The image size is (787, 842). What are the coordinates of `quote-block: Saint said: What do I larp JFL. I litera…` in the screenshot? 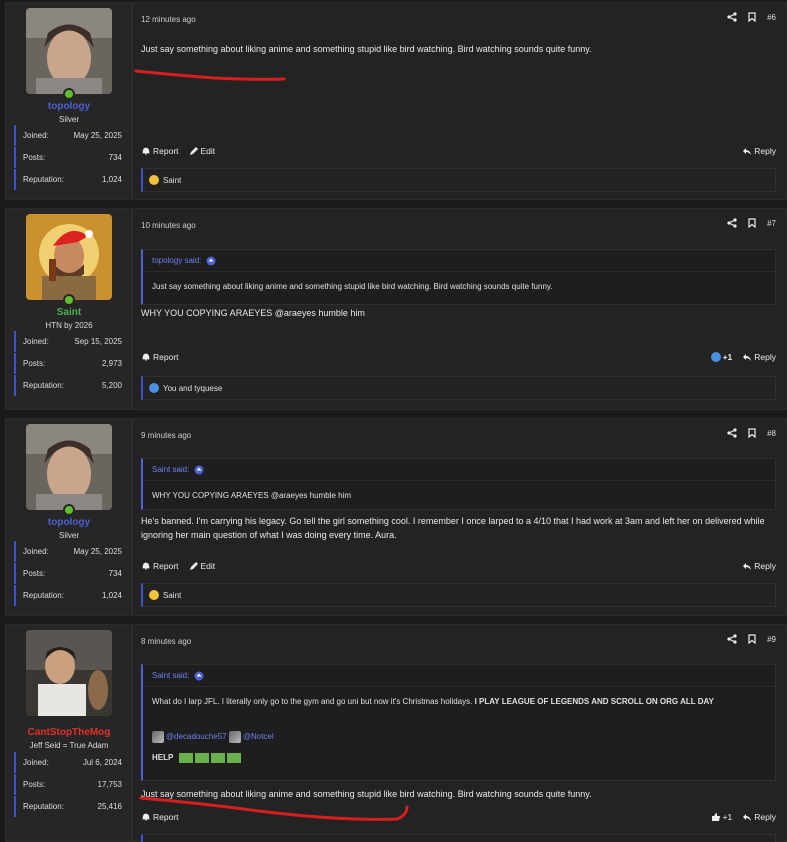 It's located at (458, 722).